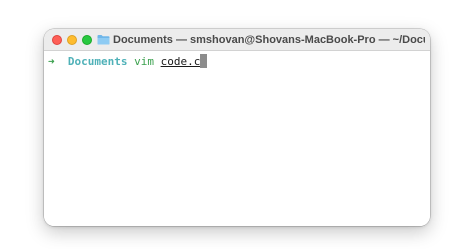 Image resolution: width=474 pixels, height=249 pixels. Describe the element at coordinates (97, 61) in the screenshot. I see `prompt-cwd: Documents` at that location.